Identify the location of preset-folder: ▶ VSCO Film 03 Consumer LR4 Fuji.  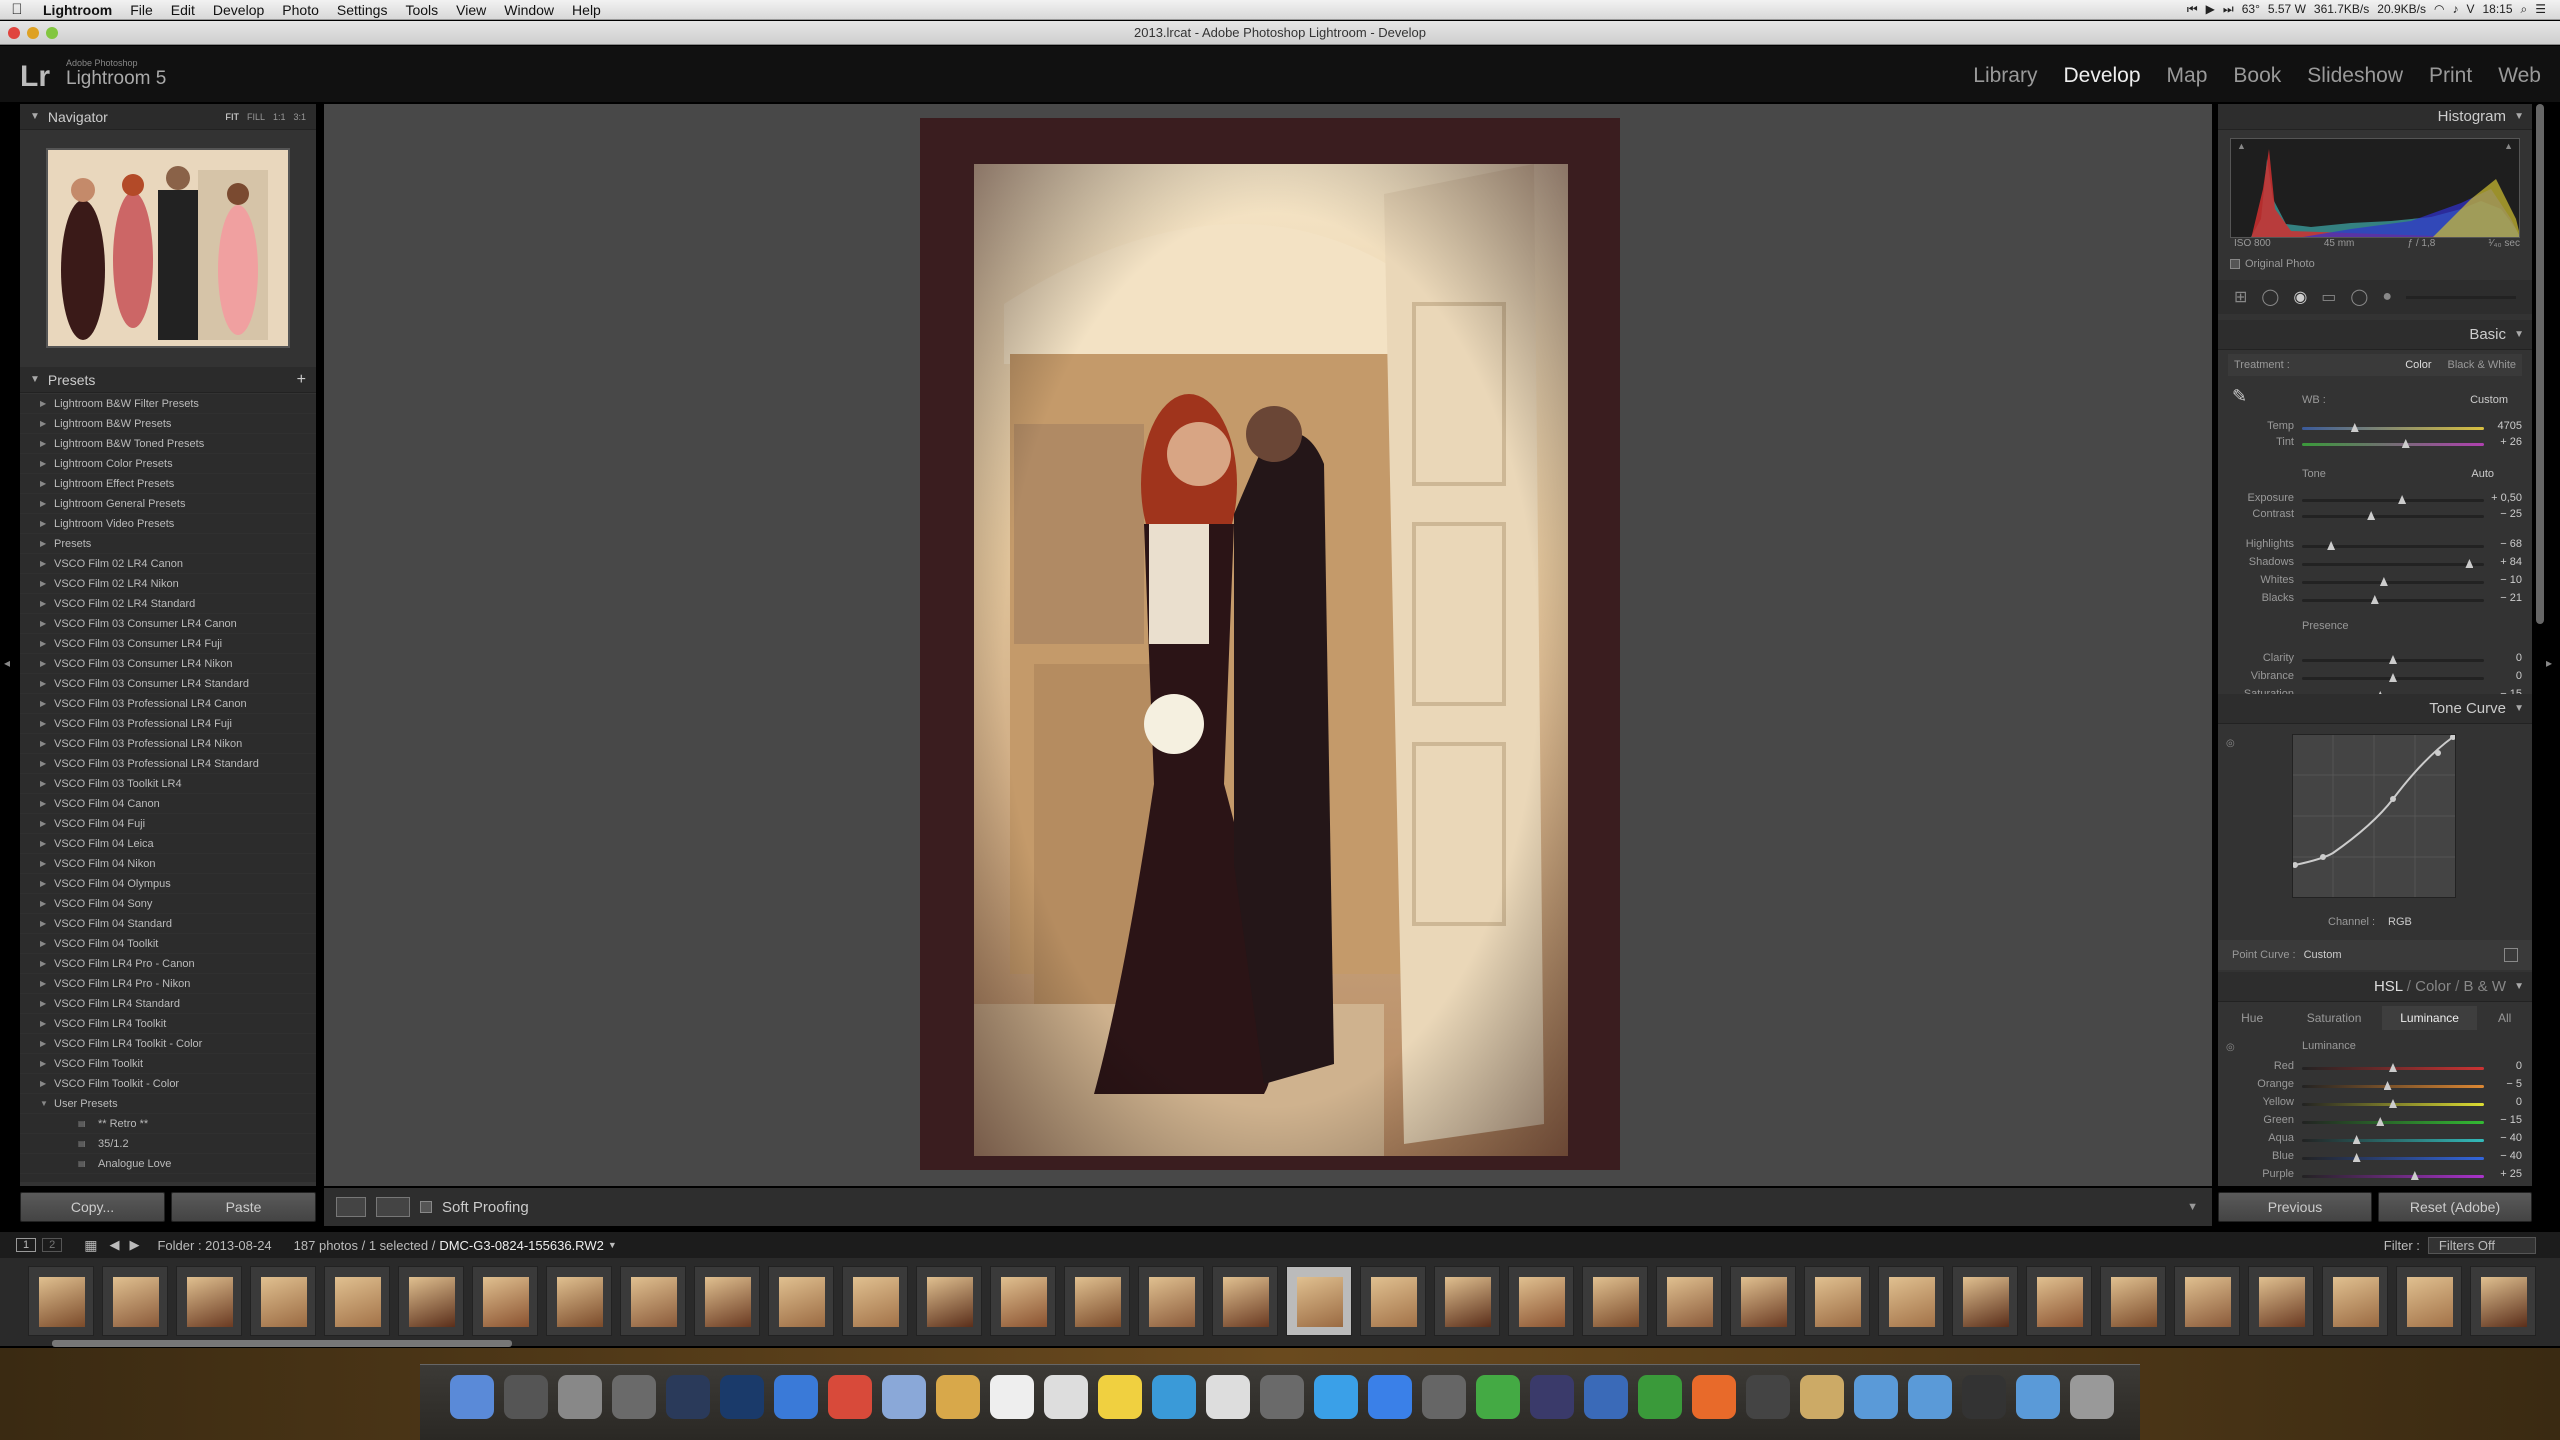
(168, 644).